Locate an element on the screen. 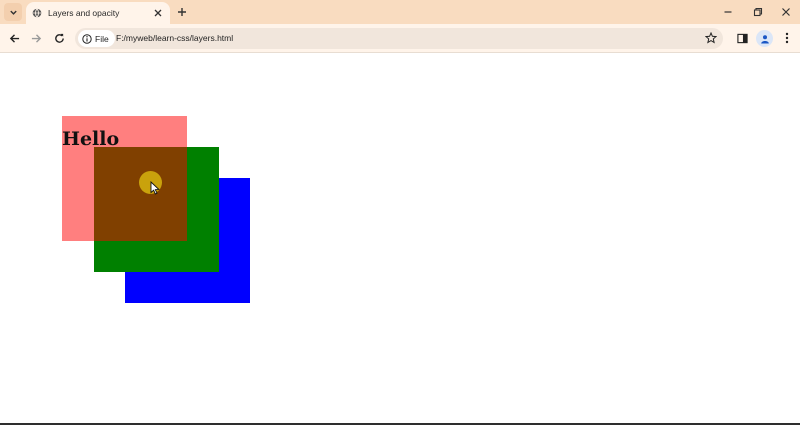 This screenshot has height=425, width=800. close-window-button is located at coordinates (786, 12).